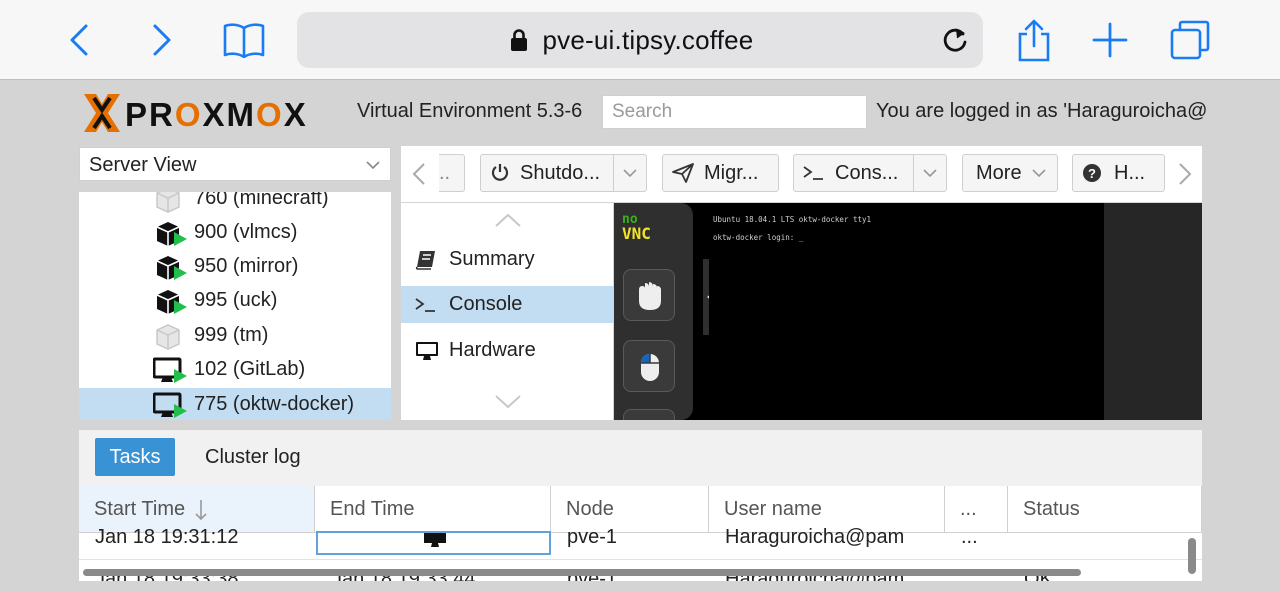 The height and width of the screenshot is (591, 1280). Describe the element at coordinates (955, 40) in the screenshot. I see `reload-icon` at that location.